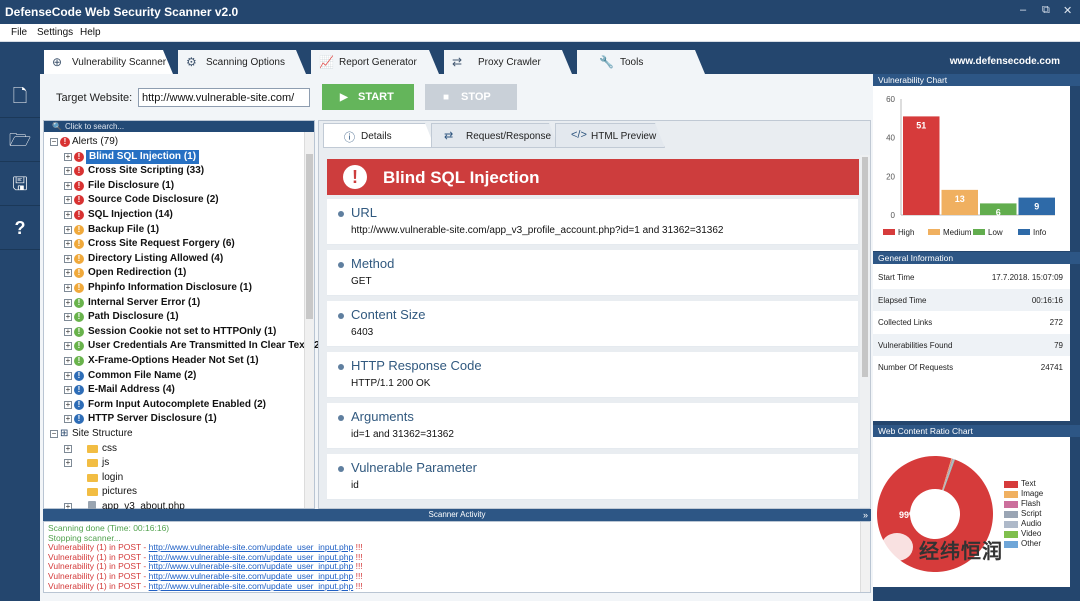 The height and width of the screenshot is (601, 1080). What do you see at coordinates (358, 547) in the screenshot?
I see `activity-suffix: !!!` at bounding box center [358, 547].